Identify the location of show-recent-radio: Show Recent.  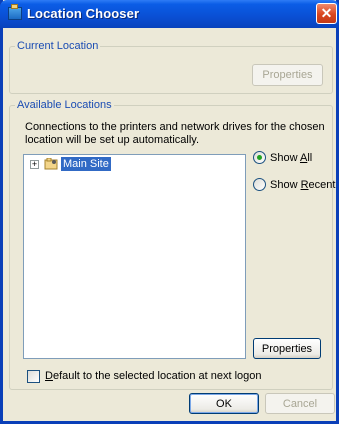
(294, 184).